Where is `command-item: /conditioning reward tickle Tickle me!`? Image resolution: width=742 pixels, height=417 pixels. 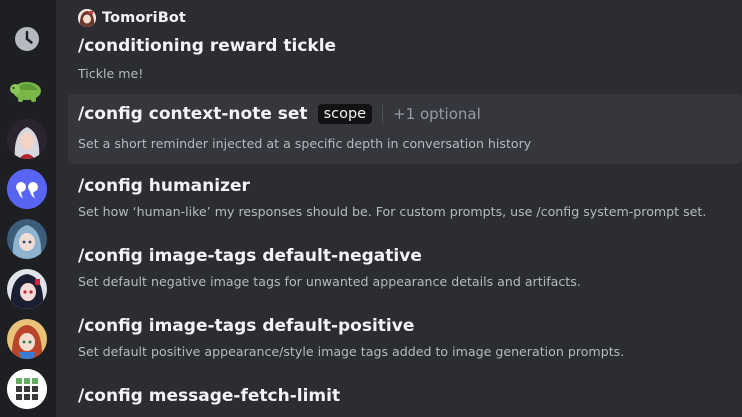 command-item: /conditioning reward tickle Tickle me! is located at coordinates (405, 61).